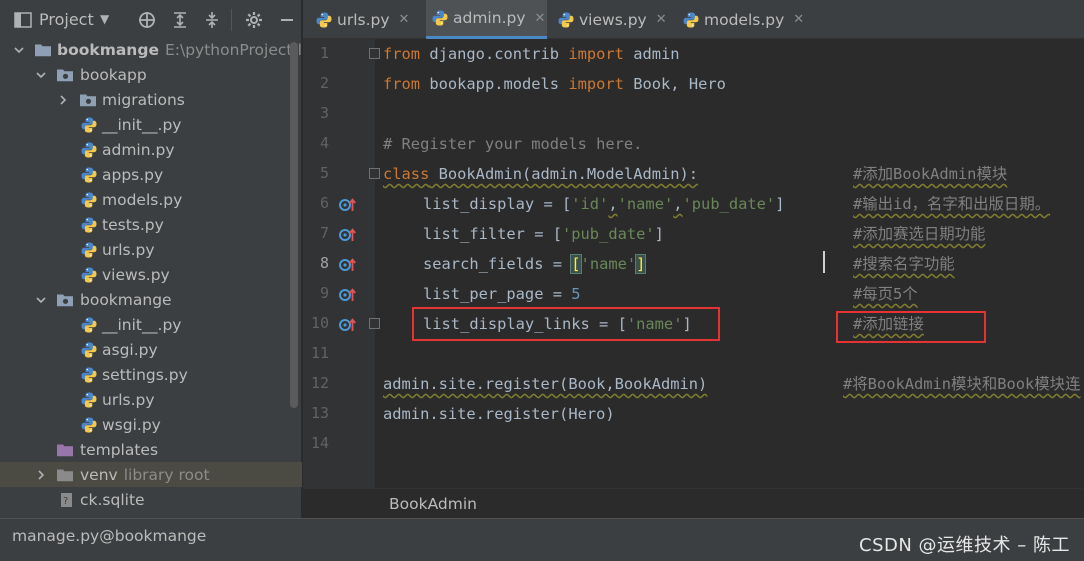  I want to click on text-caret, so click(824, 262).